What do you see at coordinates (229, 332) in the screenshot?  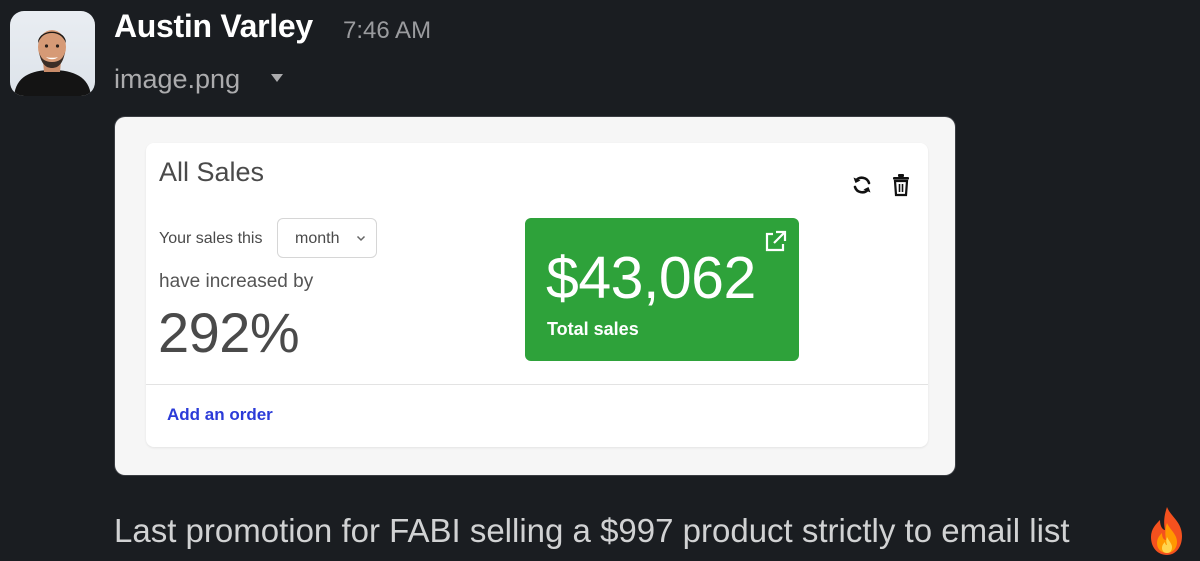 I see `increase-percentage: 292%` at bounding box center [229, 332].